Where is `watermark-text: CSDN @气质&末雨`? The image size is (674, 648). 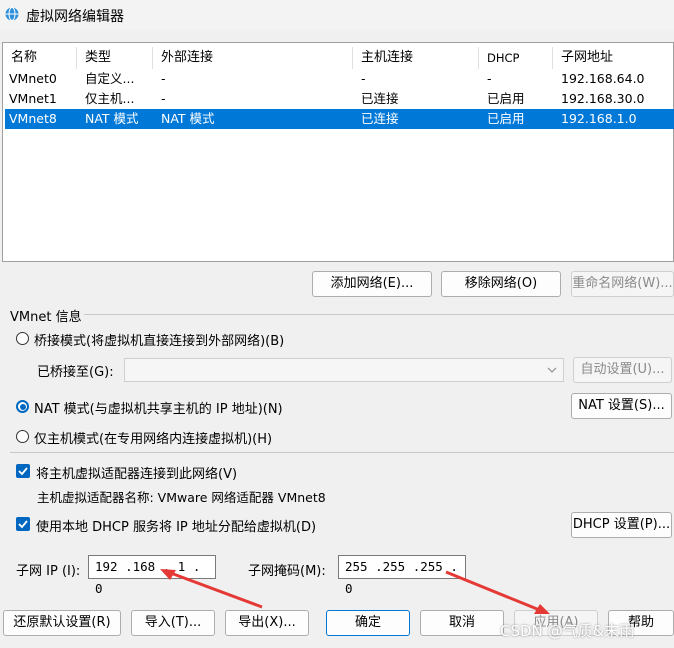 watermark-text: CSDN @气质&末雨 is located at coordinates (567, 631).